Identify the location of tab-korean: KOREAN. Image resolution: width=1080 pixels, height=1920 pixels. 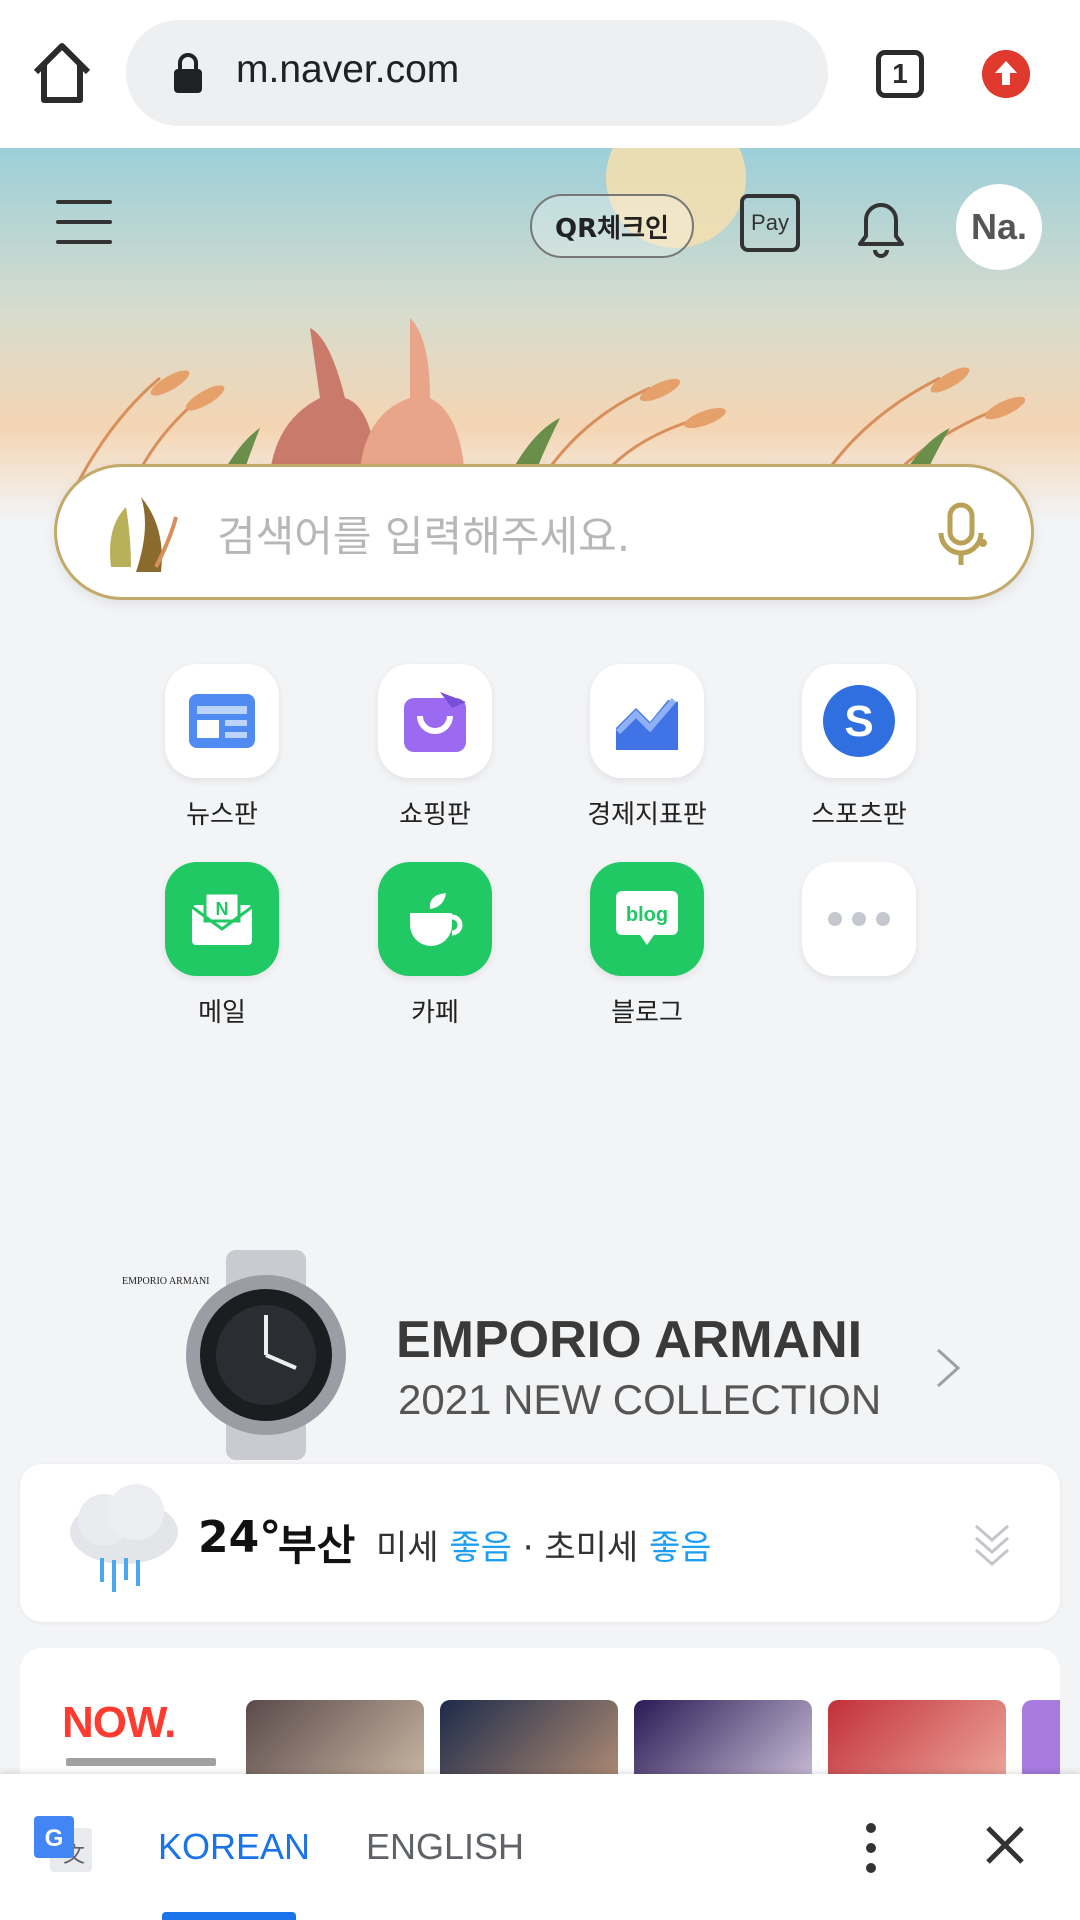
(234, 1847).